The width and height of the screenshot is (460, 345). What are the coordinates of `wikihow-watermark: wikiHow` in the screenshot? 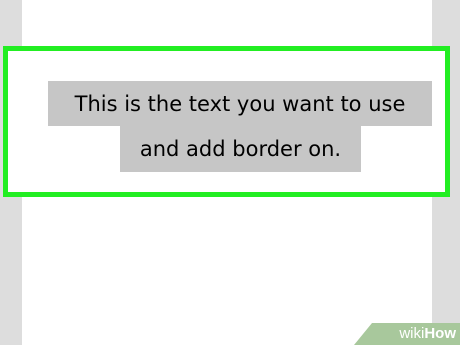 It's located at (407, 334).